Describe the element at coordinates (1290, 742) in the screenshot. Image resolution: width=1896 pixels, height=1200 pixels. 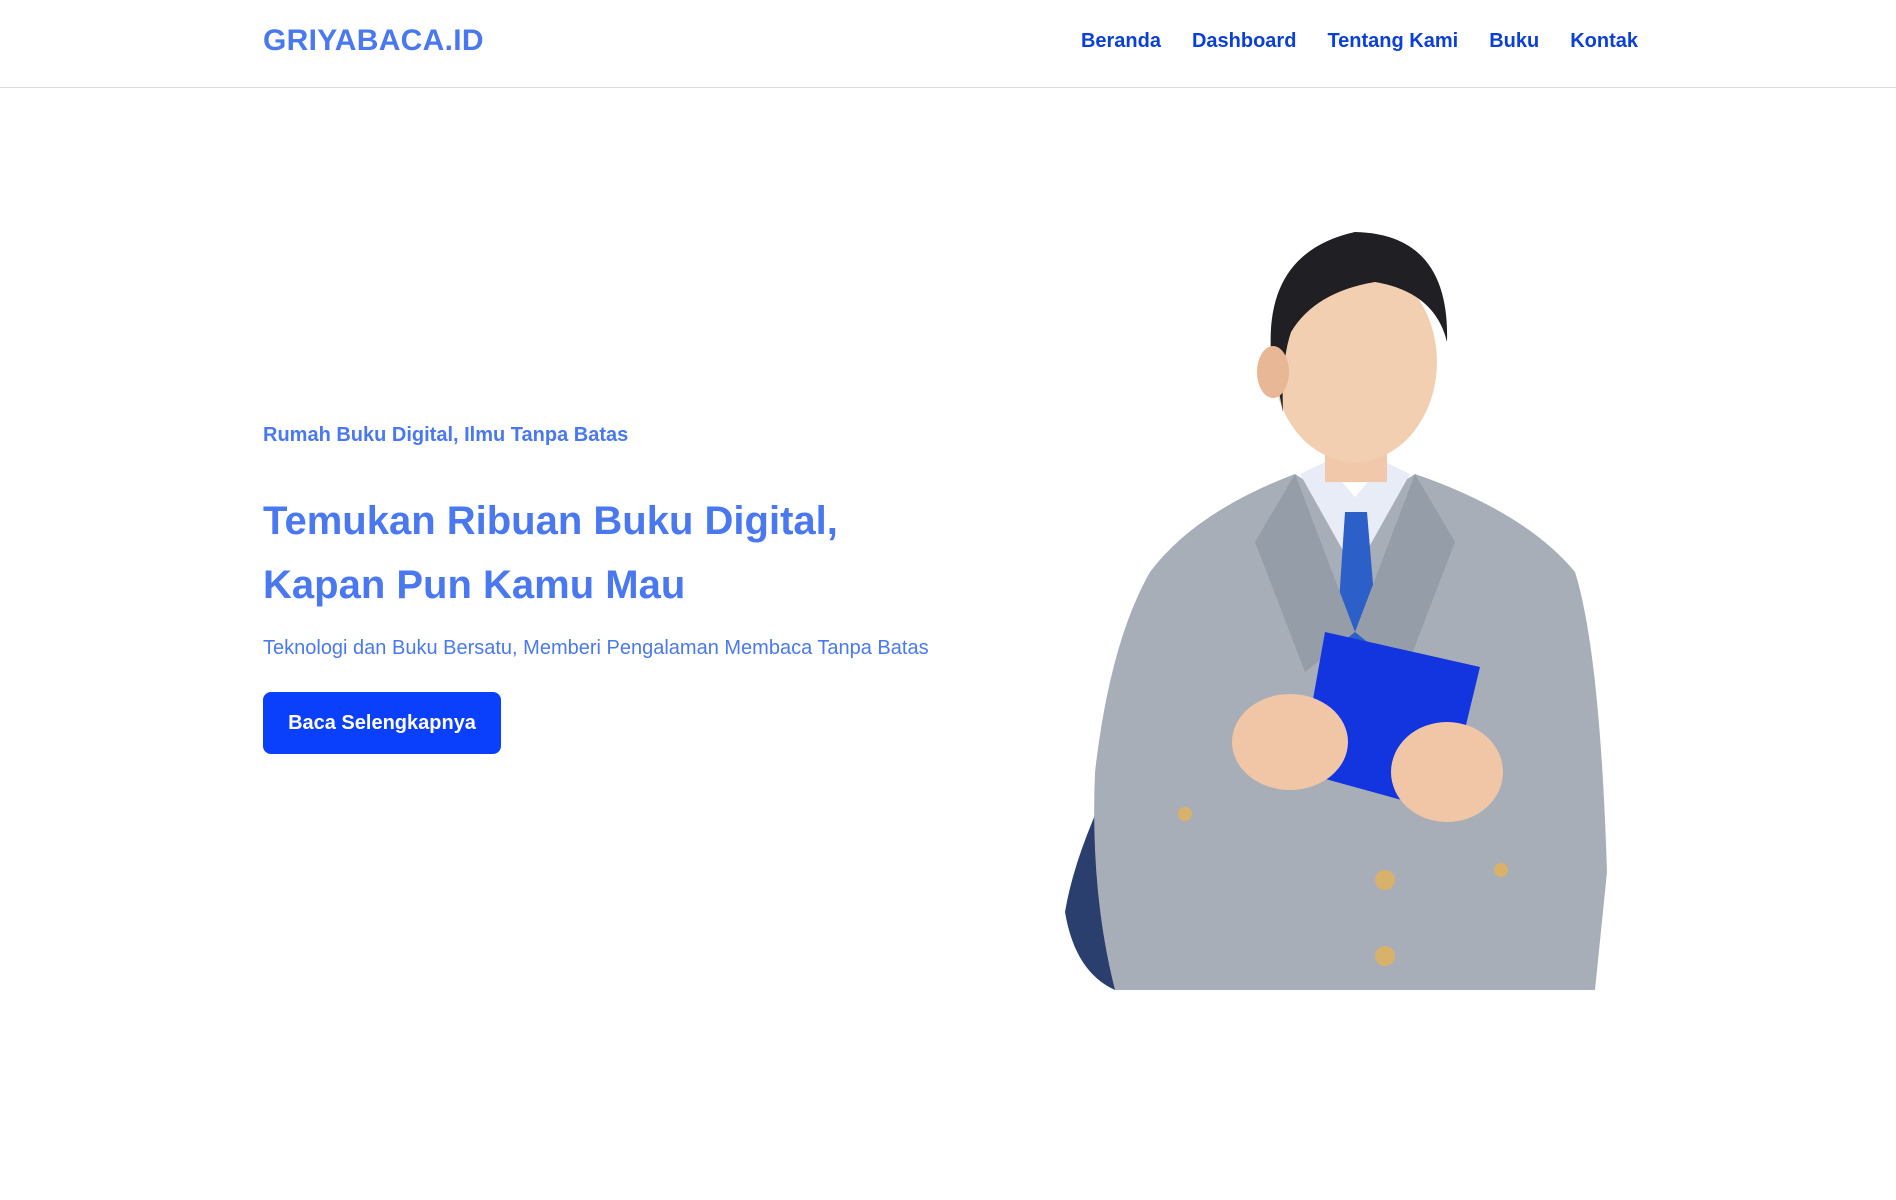
I see `left-hand` at that location.